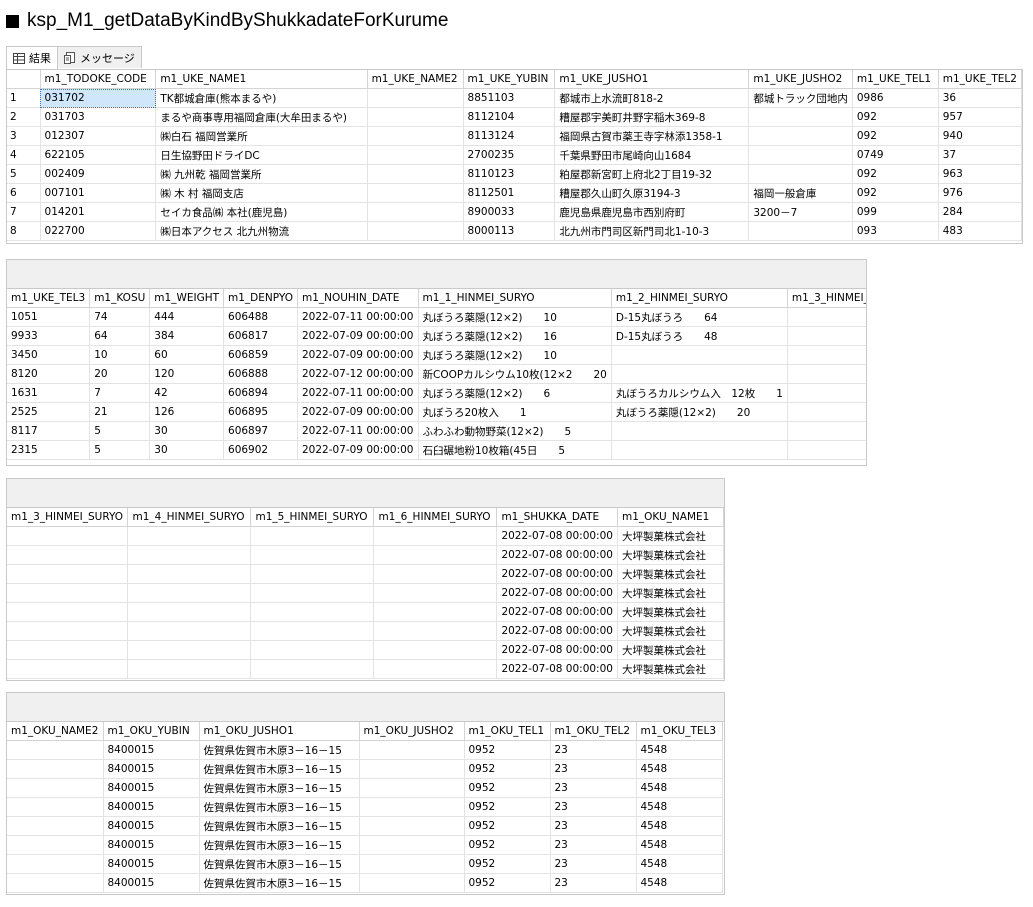 This screenshot has width=1033, height=907. Describe the element at coordinates (49, 393) in the screenshot. I see `table-cell: 1631` at that location.